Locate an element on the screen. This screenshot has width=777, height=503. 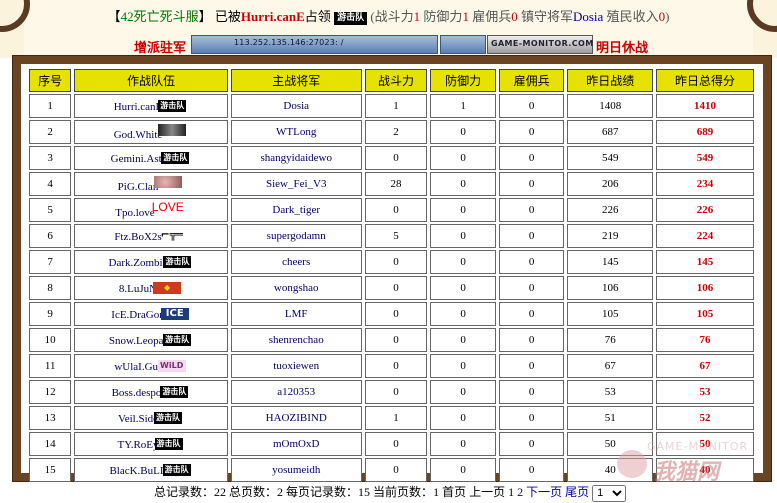
team-name: TY.RoEy游击队 is located at coordinates (150, 444).